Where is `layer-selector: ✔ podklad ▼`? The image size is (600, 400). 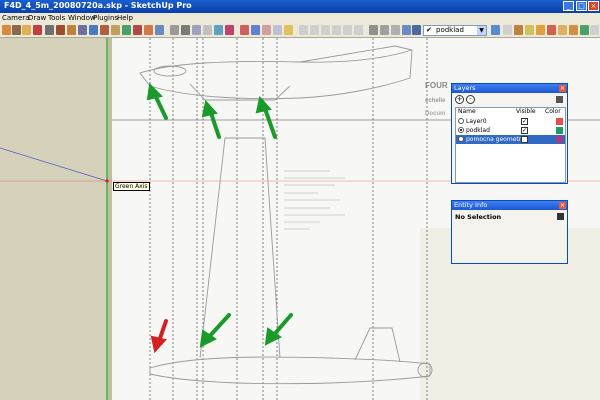
layer-selector: ✔ podklad ▼ is located at coordinates (455, 30).